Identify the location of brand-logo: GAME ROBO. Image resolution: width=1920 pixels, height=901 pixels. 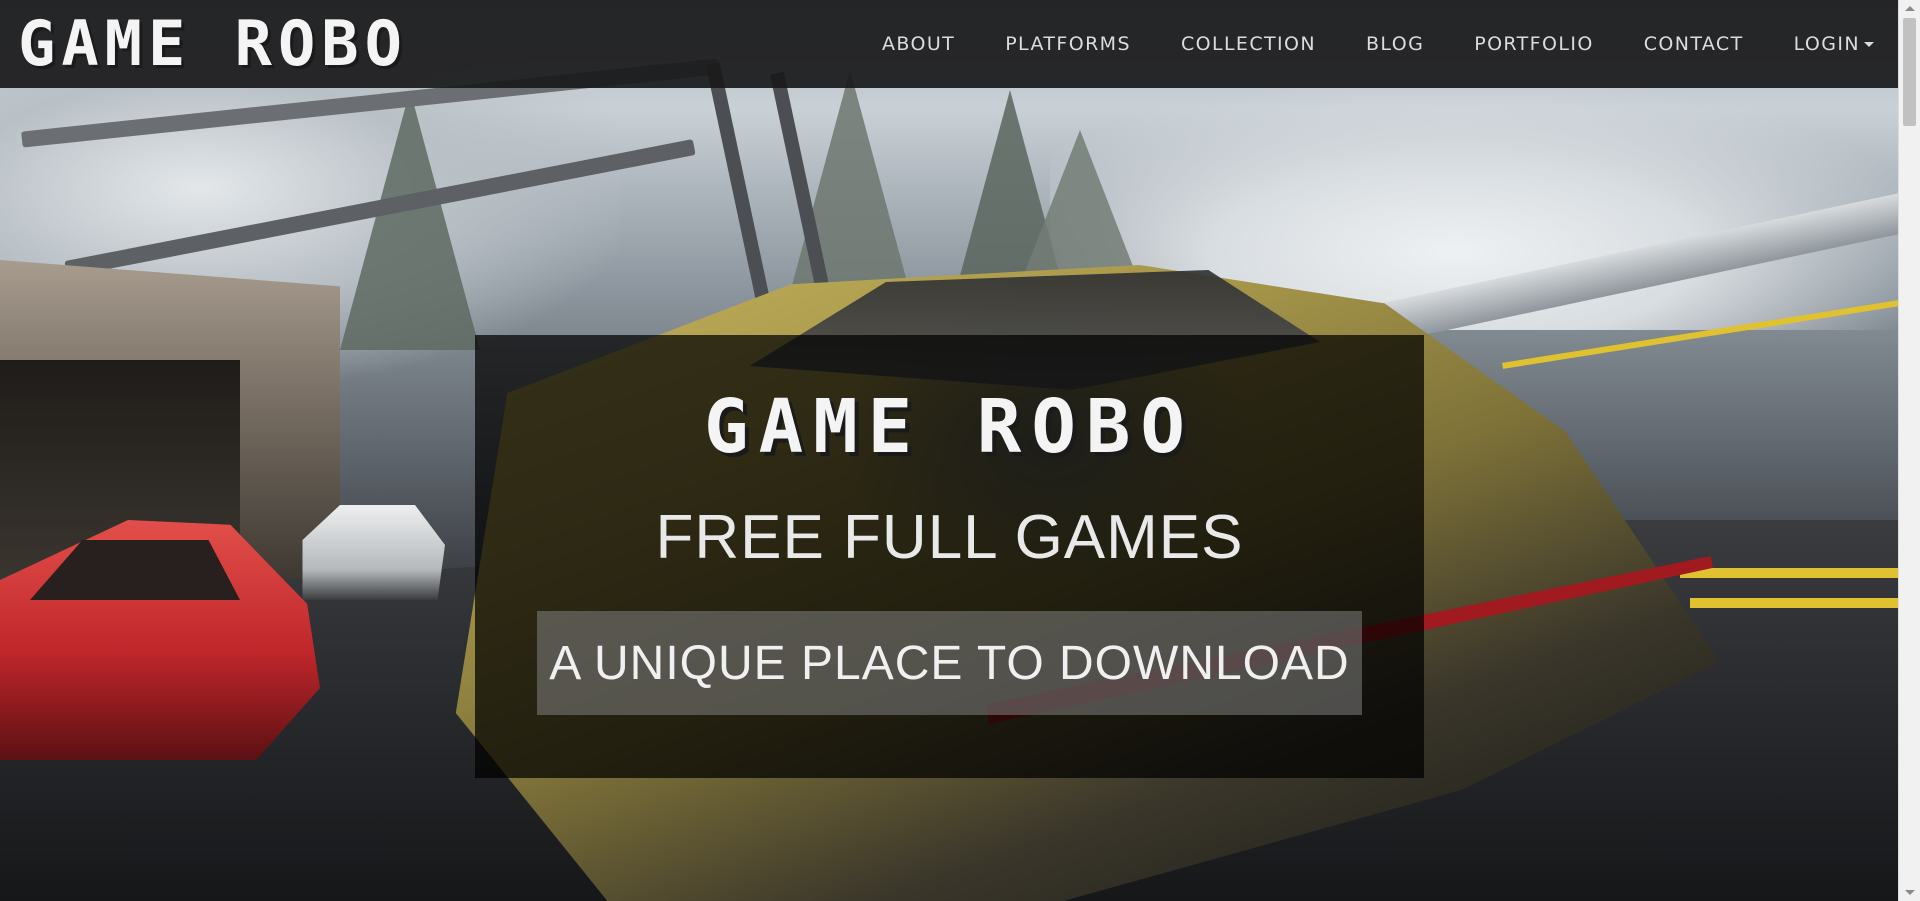
(213, 44).